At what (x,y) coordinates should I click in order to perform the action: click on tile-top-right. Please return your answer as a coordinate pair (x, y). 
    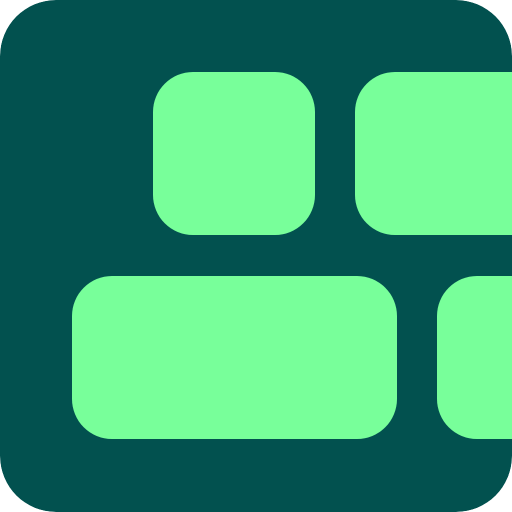
    Looking at the image, I should click on (433, 153).